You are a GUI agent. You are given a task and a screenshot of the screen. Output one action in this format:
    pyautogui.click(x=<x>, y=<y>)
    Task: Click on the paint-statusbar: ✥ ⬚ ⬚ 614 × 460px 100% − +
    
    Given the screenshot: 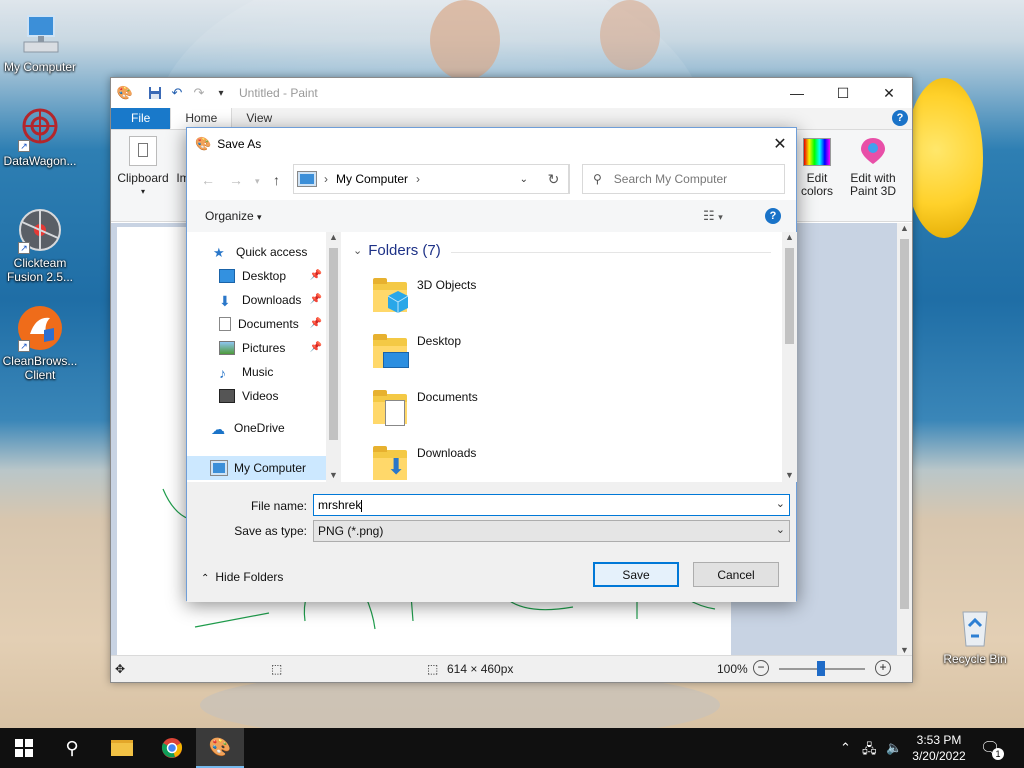 What is the action you would take?
    pyautogui.click(x=511, y=668)
    